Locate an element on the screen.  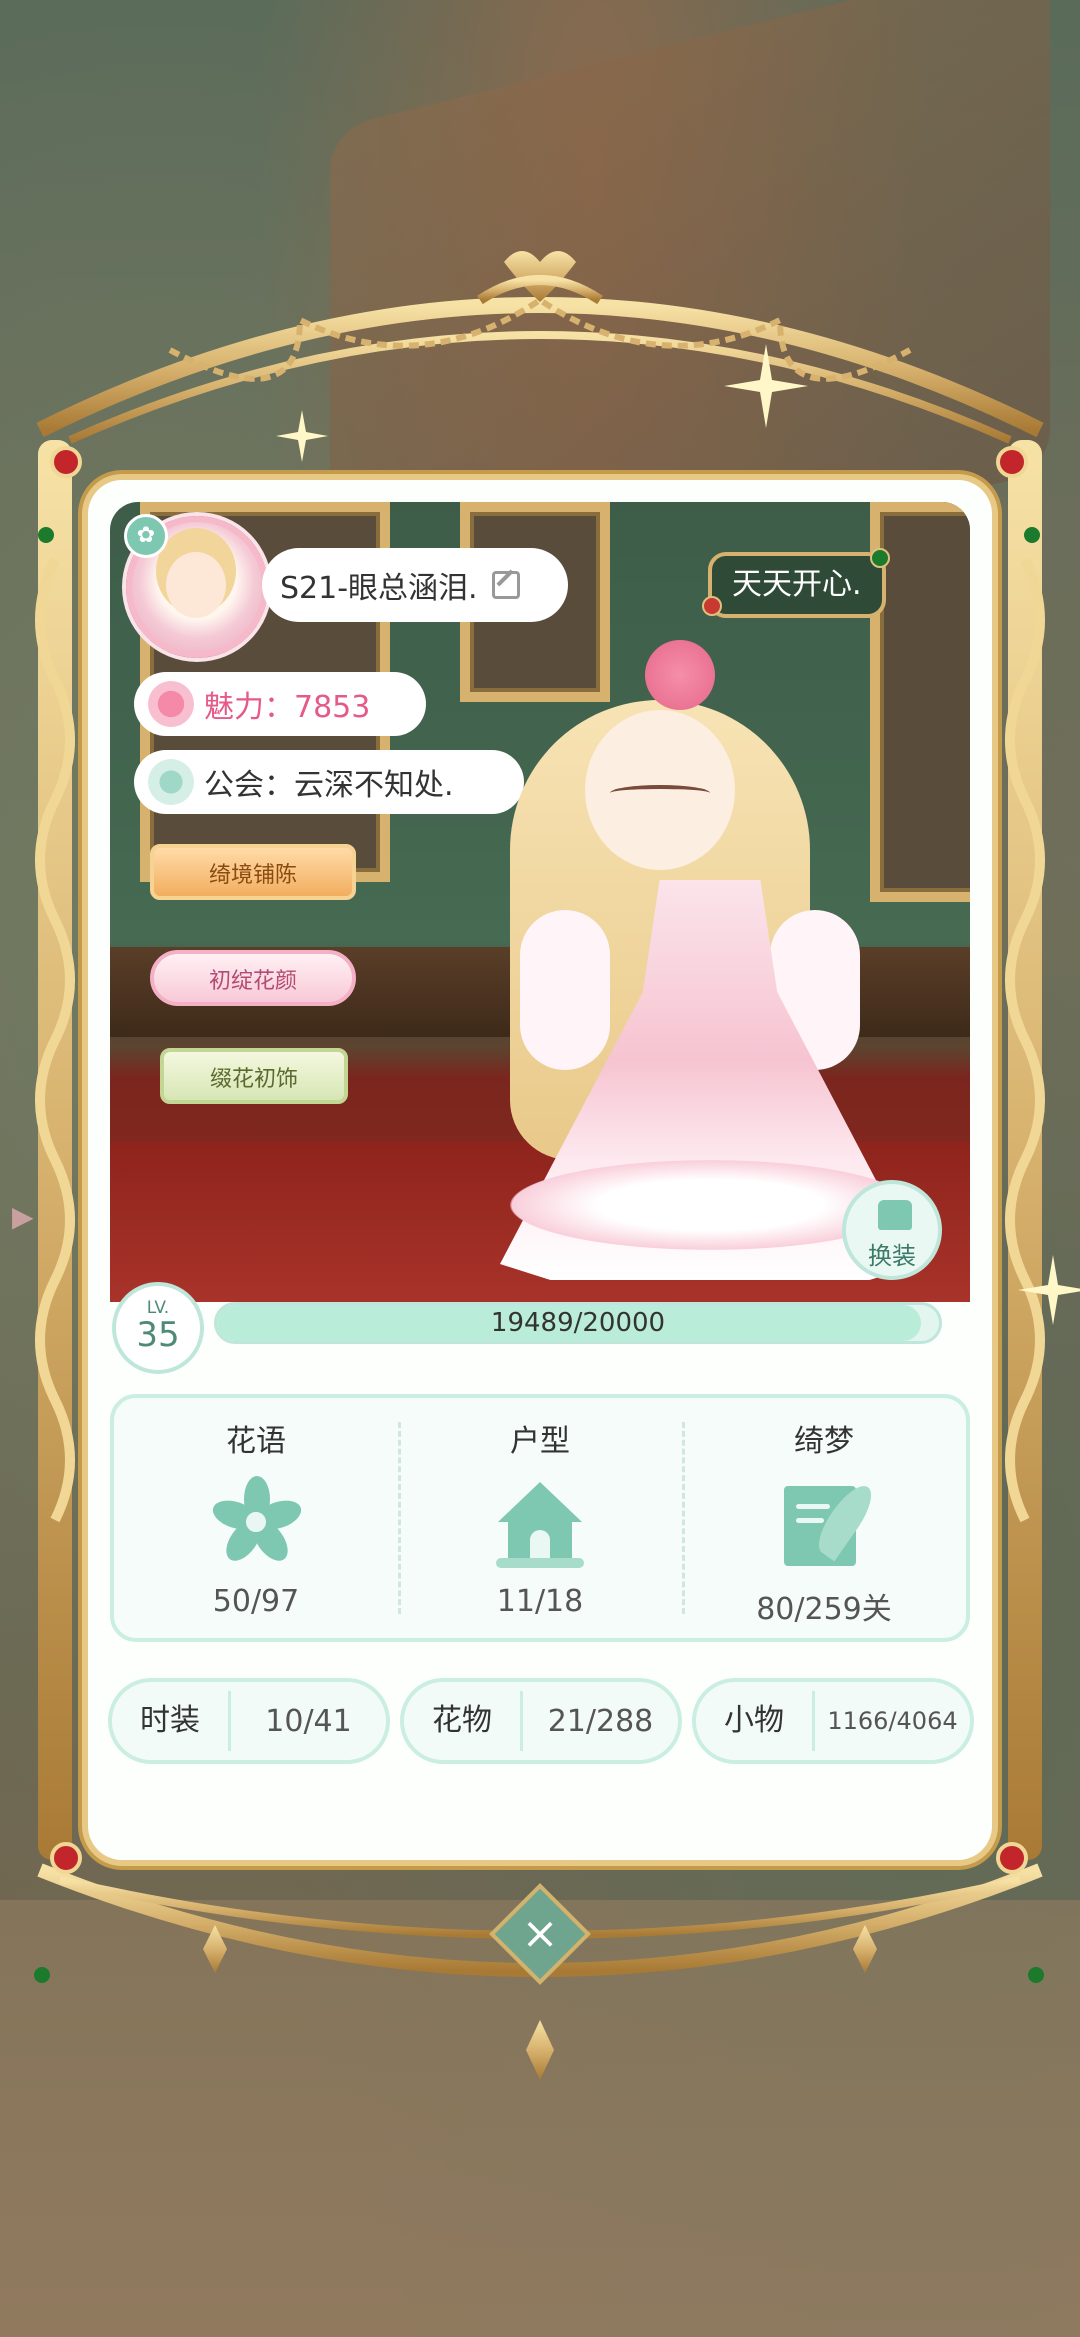
close-icon: × is located at coordinates (540, 1933).